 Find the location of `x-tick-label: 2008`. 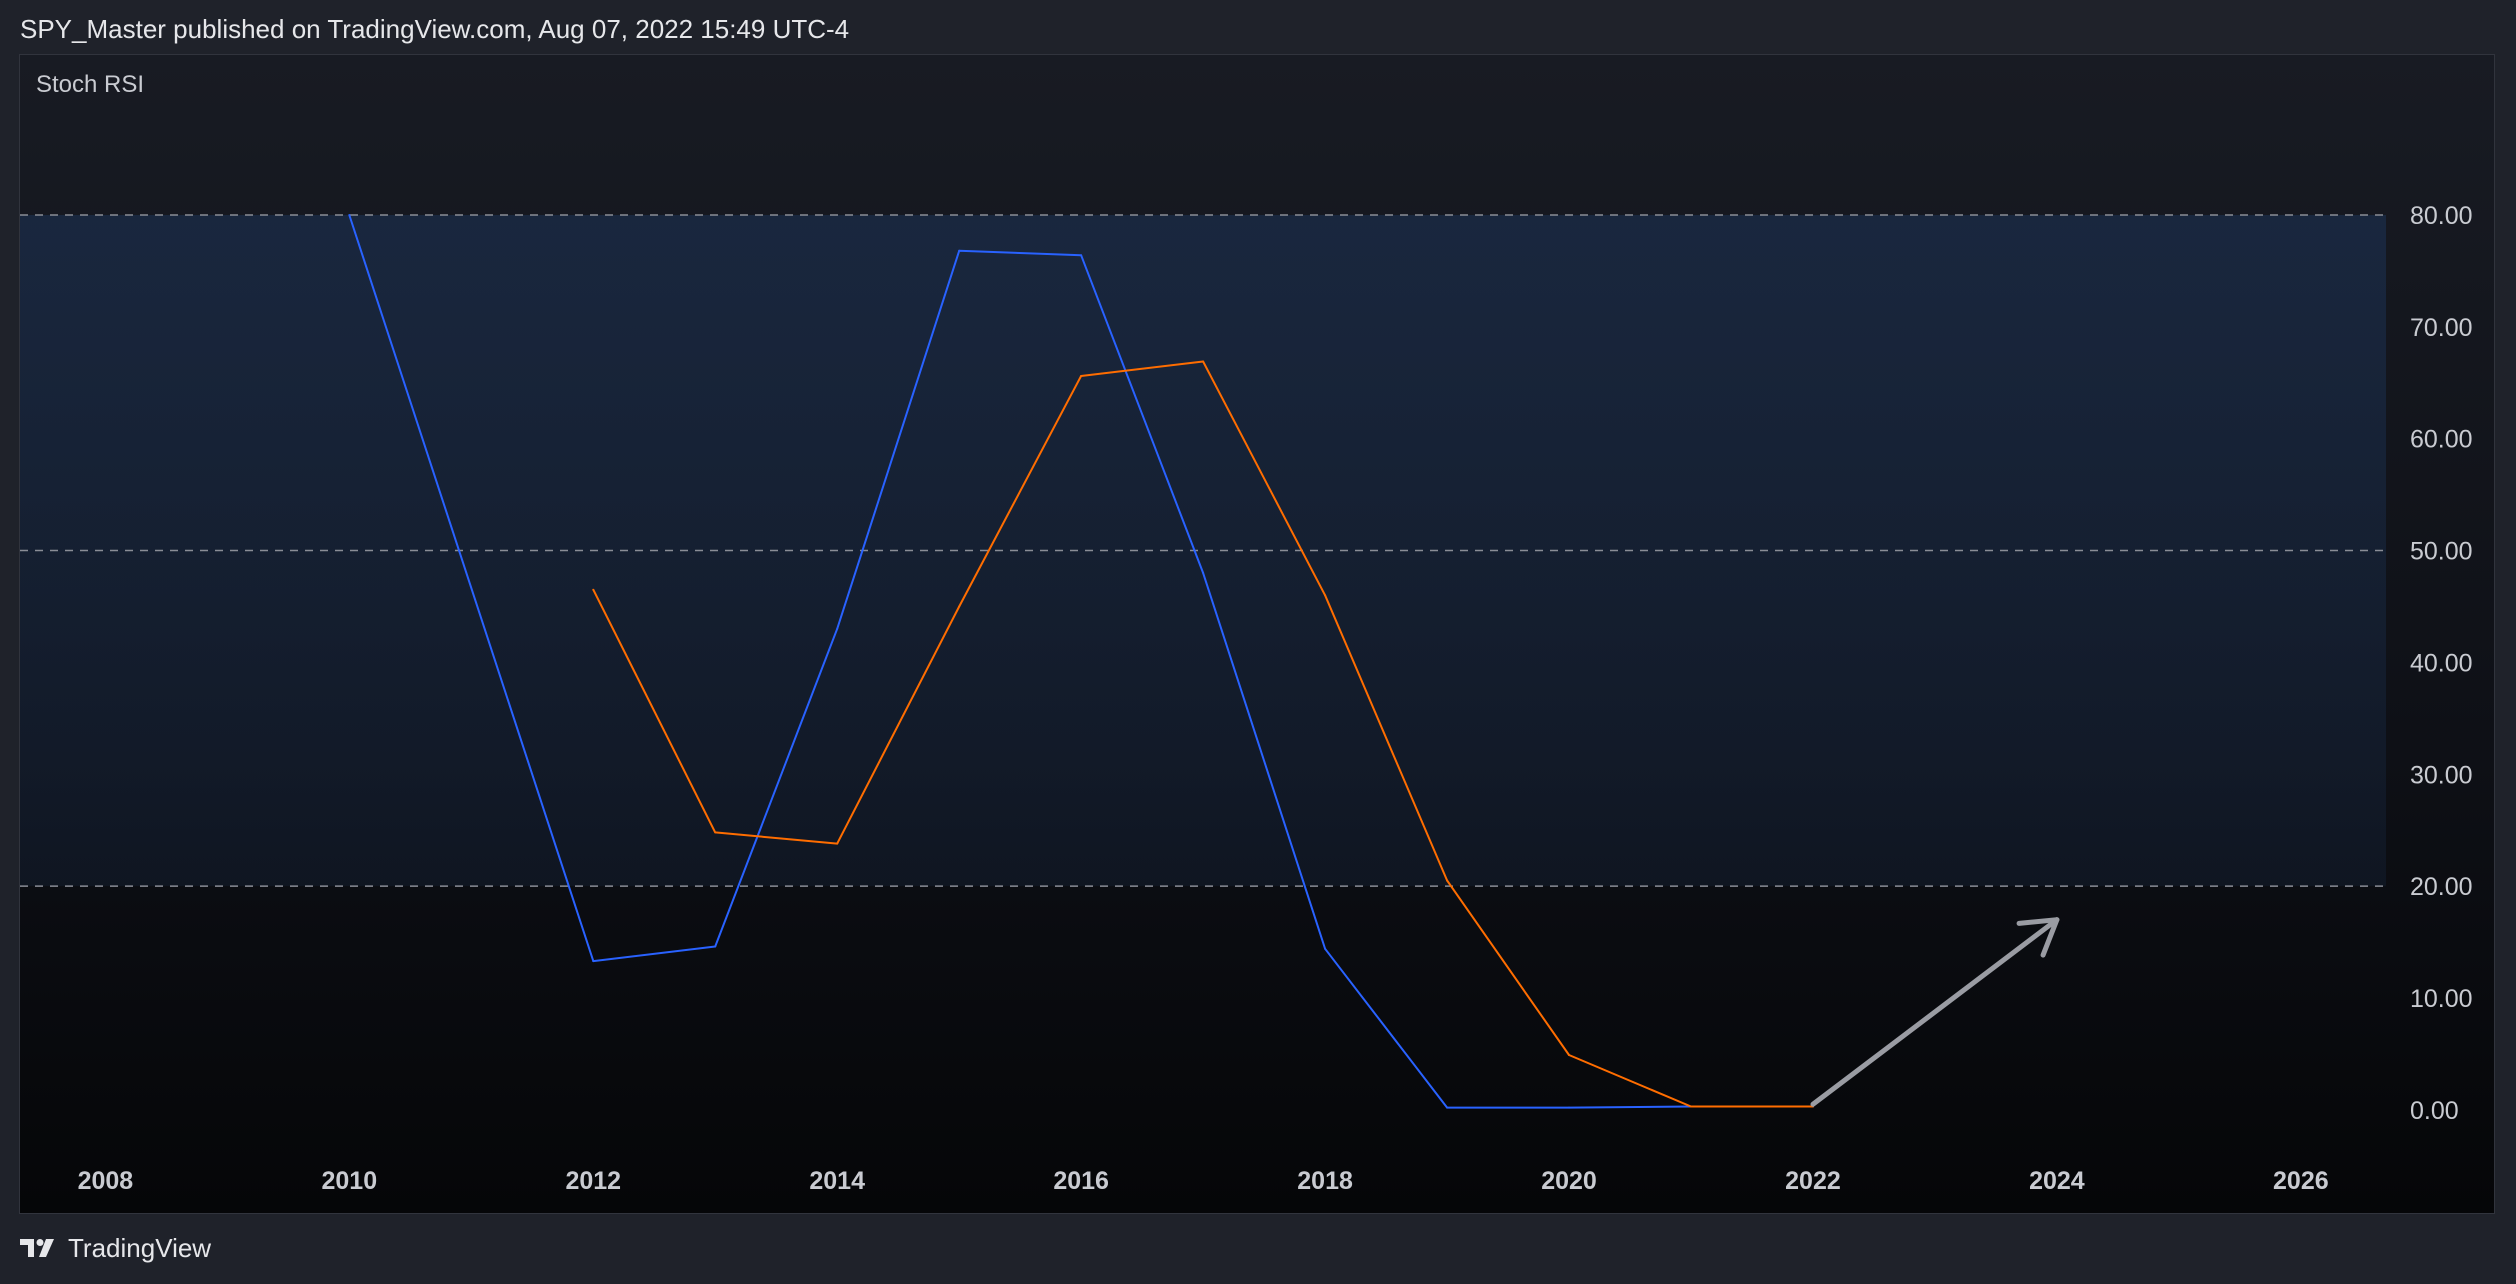

x-tick-label: 2008 is located at coordinates (106, 1181).